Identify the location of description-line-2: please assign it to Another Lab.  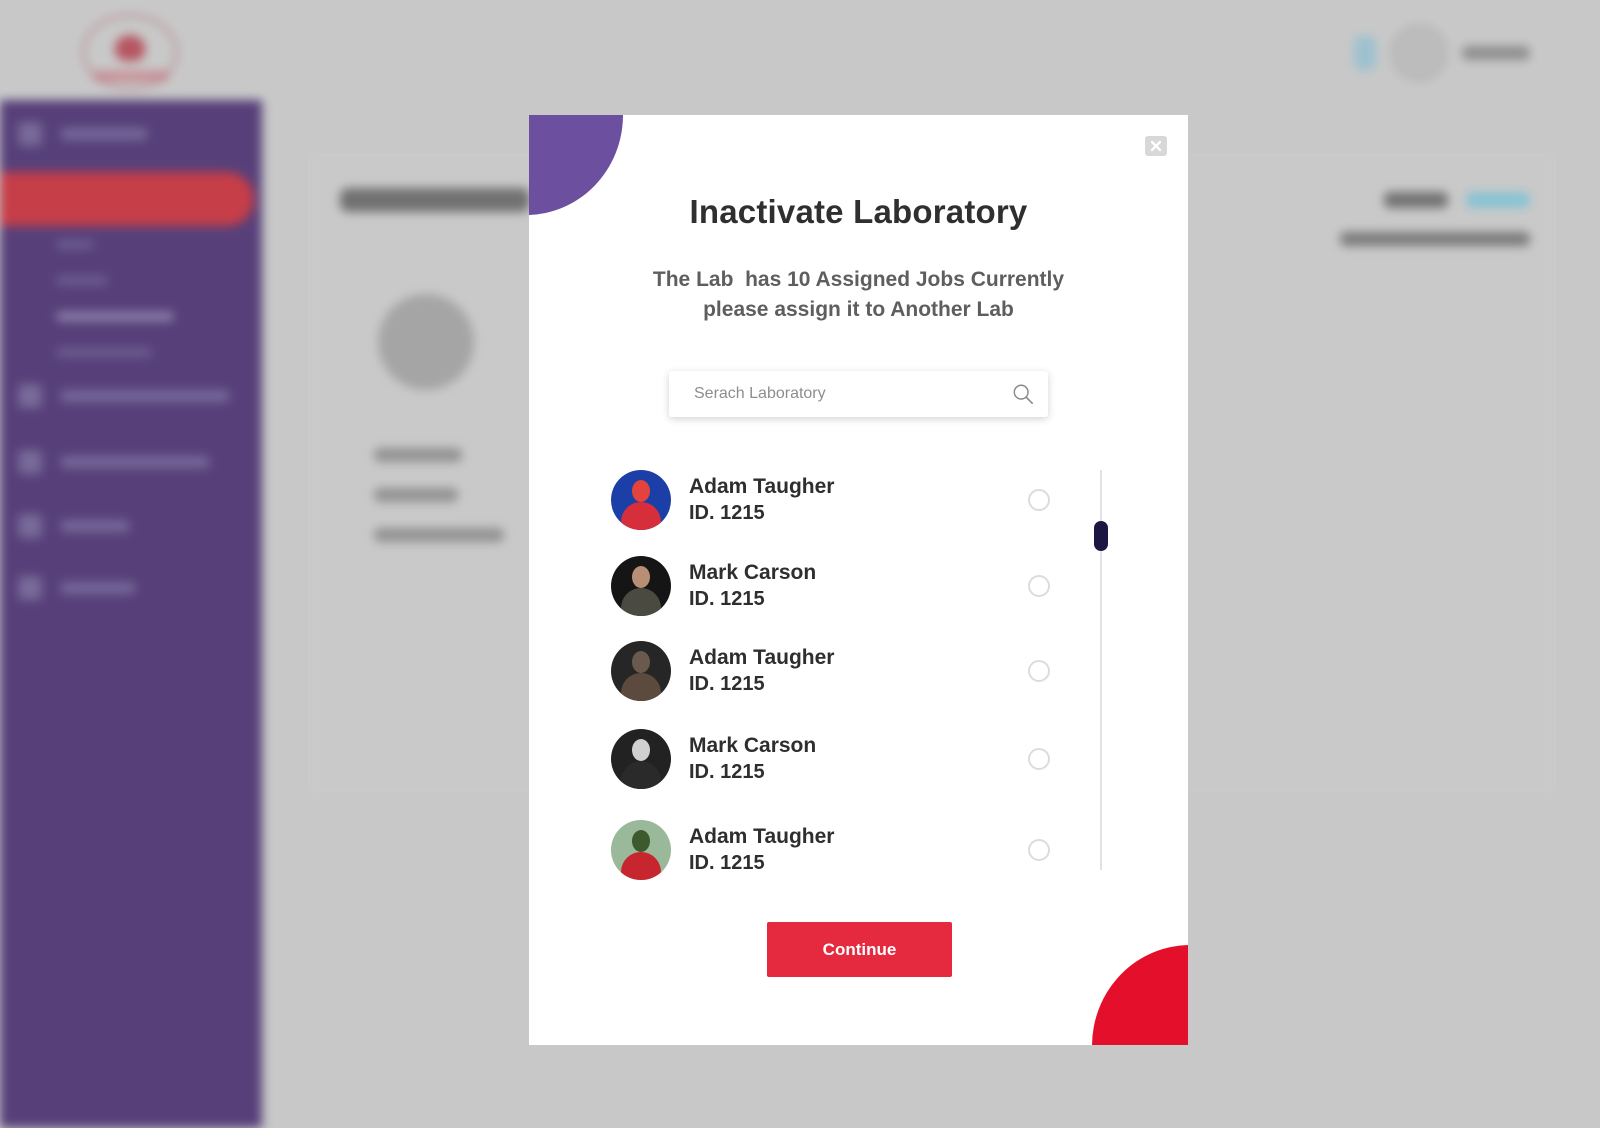
(858, 309).